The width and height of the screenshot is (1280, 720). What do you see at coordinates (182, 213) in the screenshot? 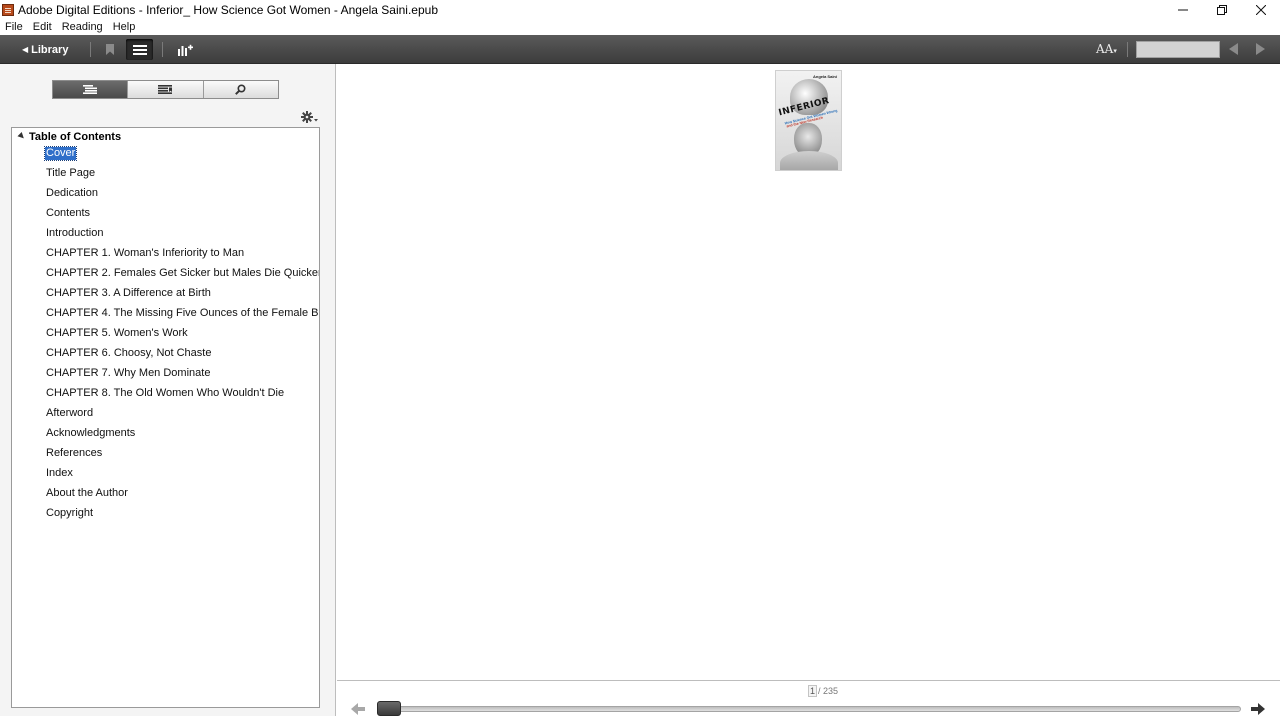
I see `toc-item: Contents` at bounding box center [182, 213].